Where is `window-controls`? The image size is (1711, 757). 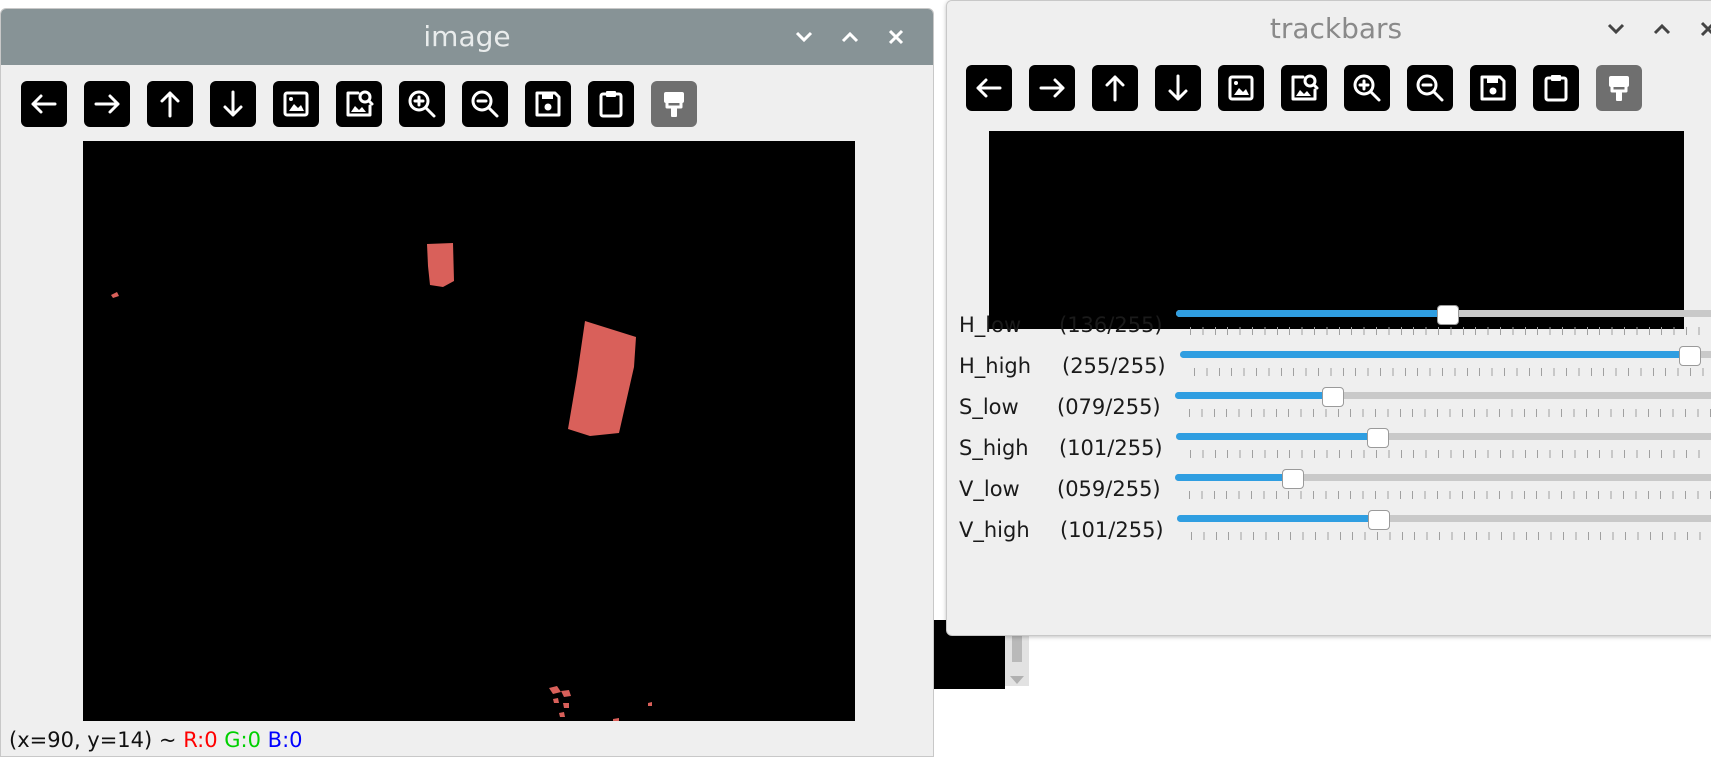 window-controls is located at coordinates (850, 37).